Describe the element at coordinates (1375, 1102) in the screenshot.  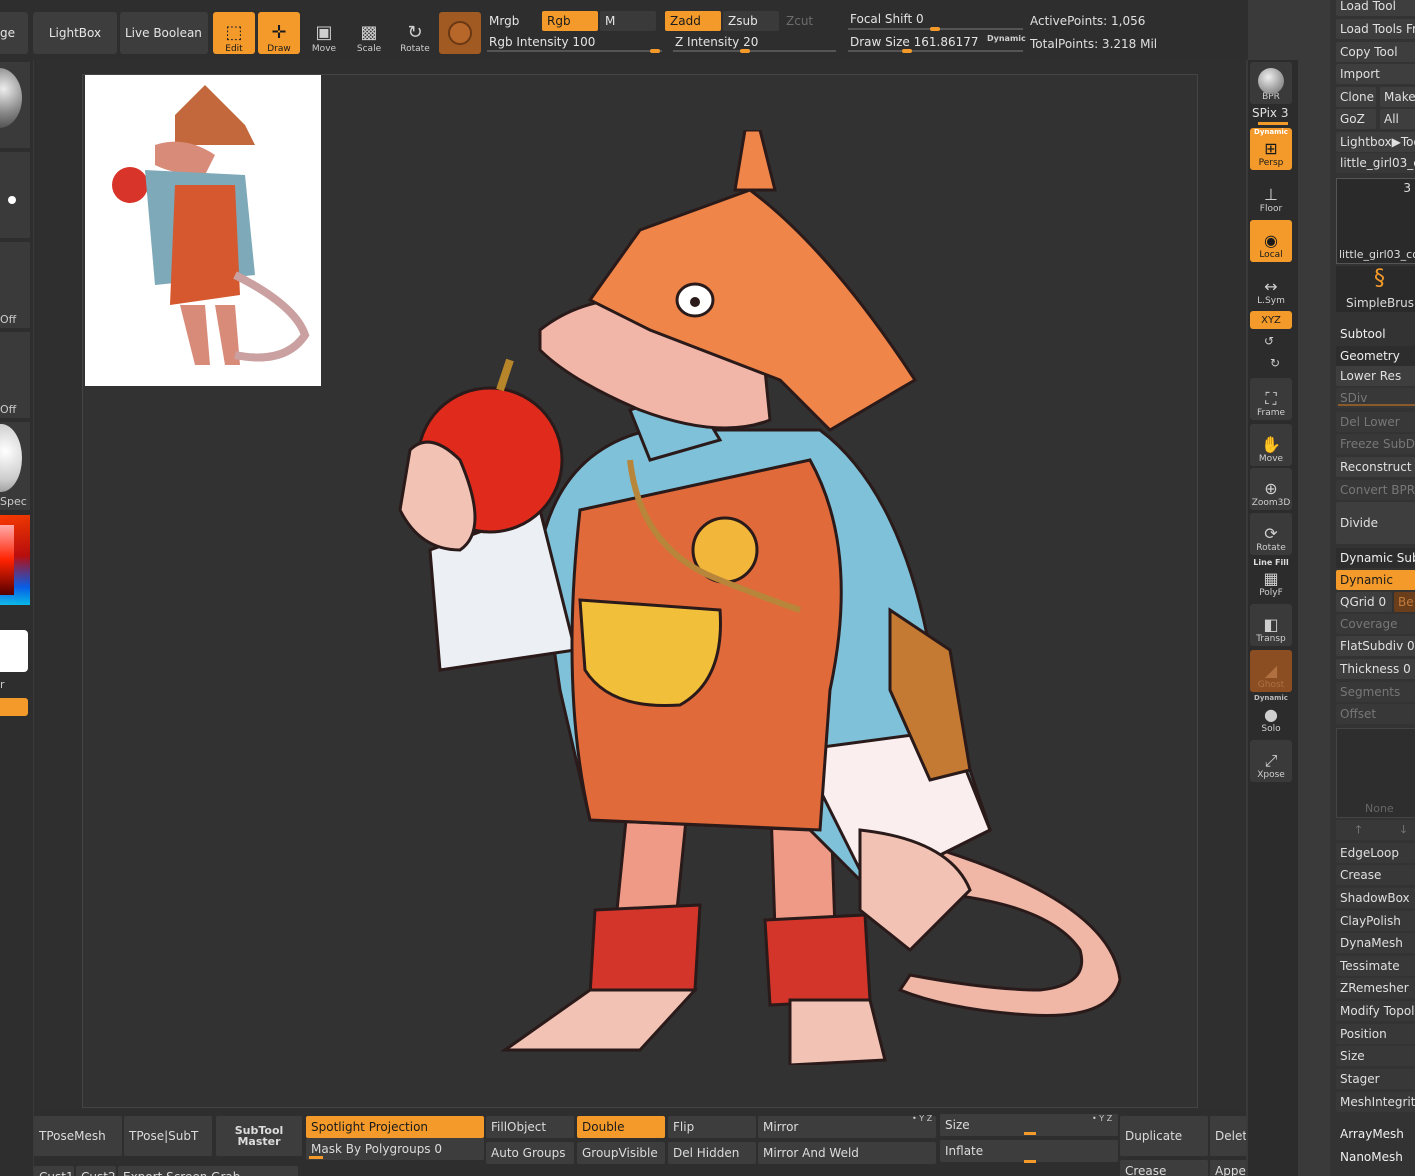
I see `meshintegrity-header: MeshIntegrity` at that location.